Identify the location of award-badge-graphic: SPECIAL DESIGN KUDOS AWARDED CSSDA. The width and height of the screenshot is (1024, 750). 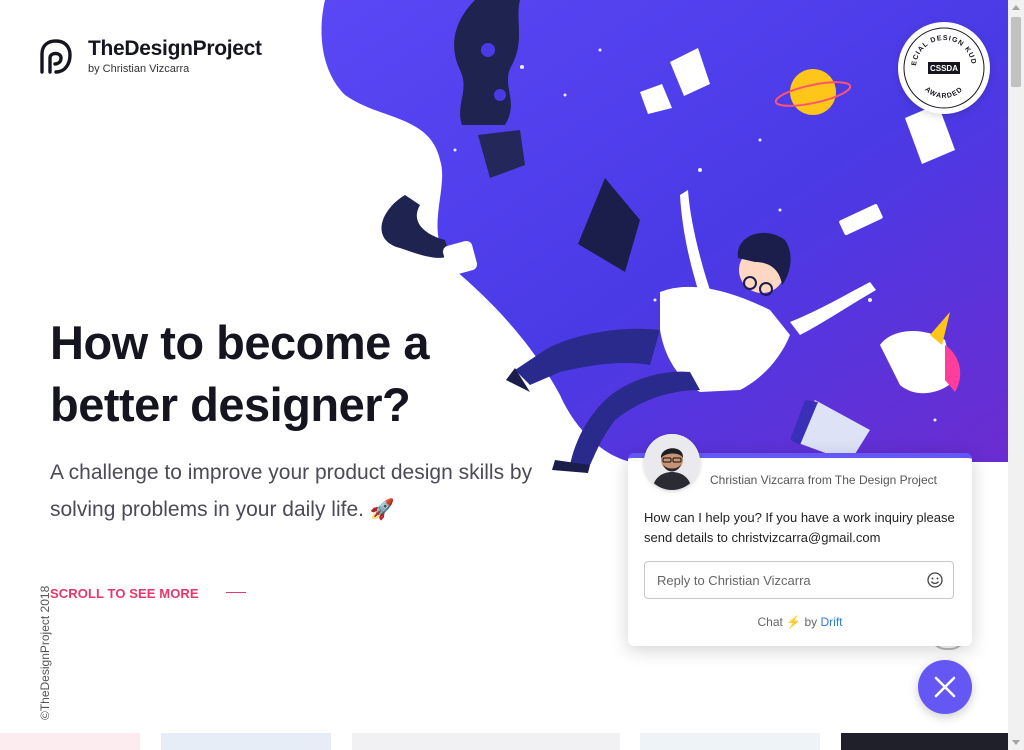
(940, 63).